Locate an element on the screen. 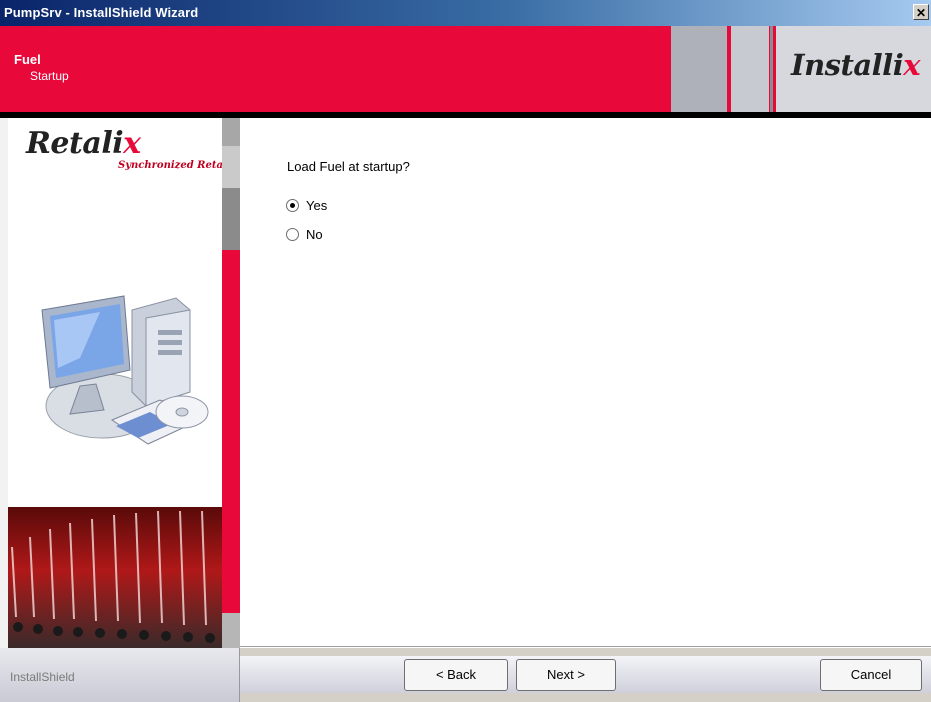 Image resolution: width=931 pixels, height=702 pixels. retalix-tagline: Synchronized Retail is located at coordinates (174, 165).